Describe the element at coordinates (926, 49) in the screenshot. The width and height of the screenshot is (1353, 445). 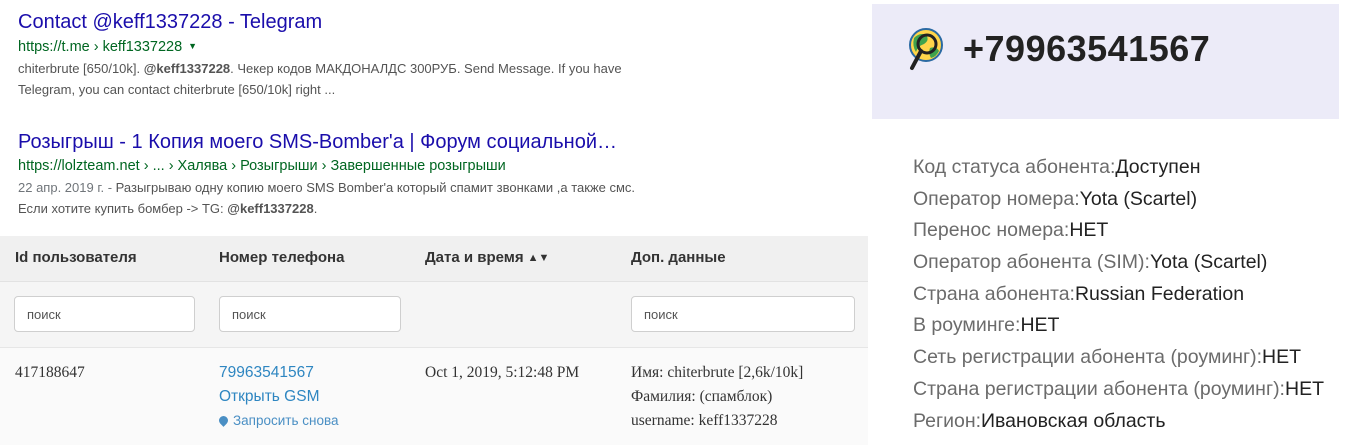
I see `globe-search-icon` at that location.